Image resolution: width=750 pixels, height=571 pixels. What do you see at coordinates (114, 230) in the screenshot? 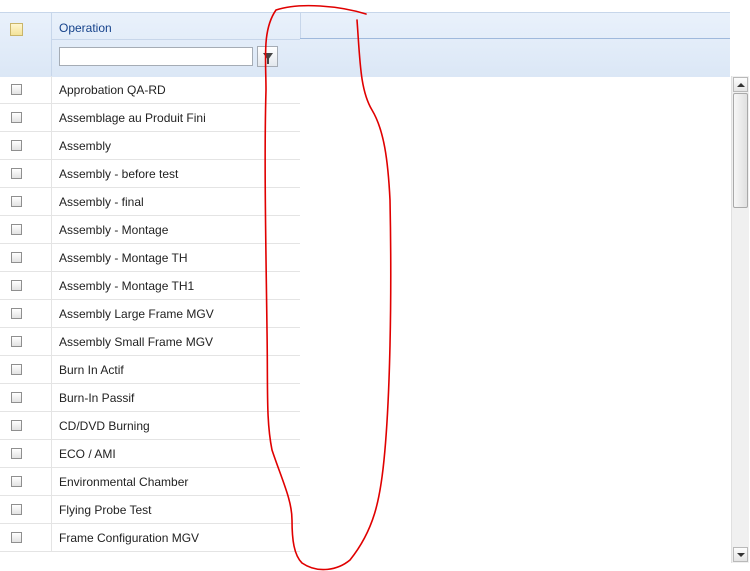
I see `operation-name: Assembly - Montage` at bounding box center [114, 230].